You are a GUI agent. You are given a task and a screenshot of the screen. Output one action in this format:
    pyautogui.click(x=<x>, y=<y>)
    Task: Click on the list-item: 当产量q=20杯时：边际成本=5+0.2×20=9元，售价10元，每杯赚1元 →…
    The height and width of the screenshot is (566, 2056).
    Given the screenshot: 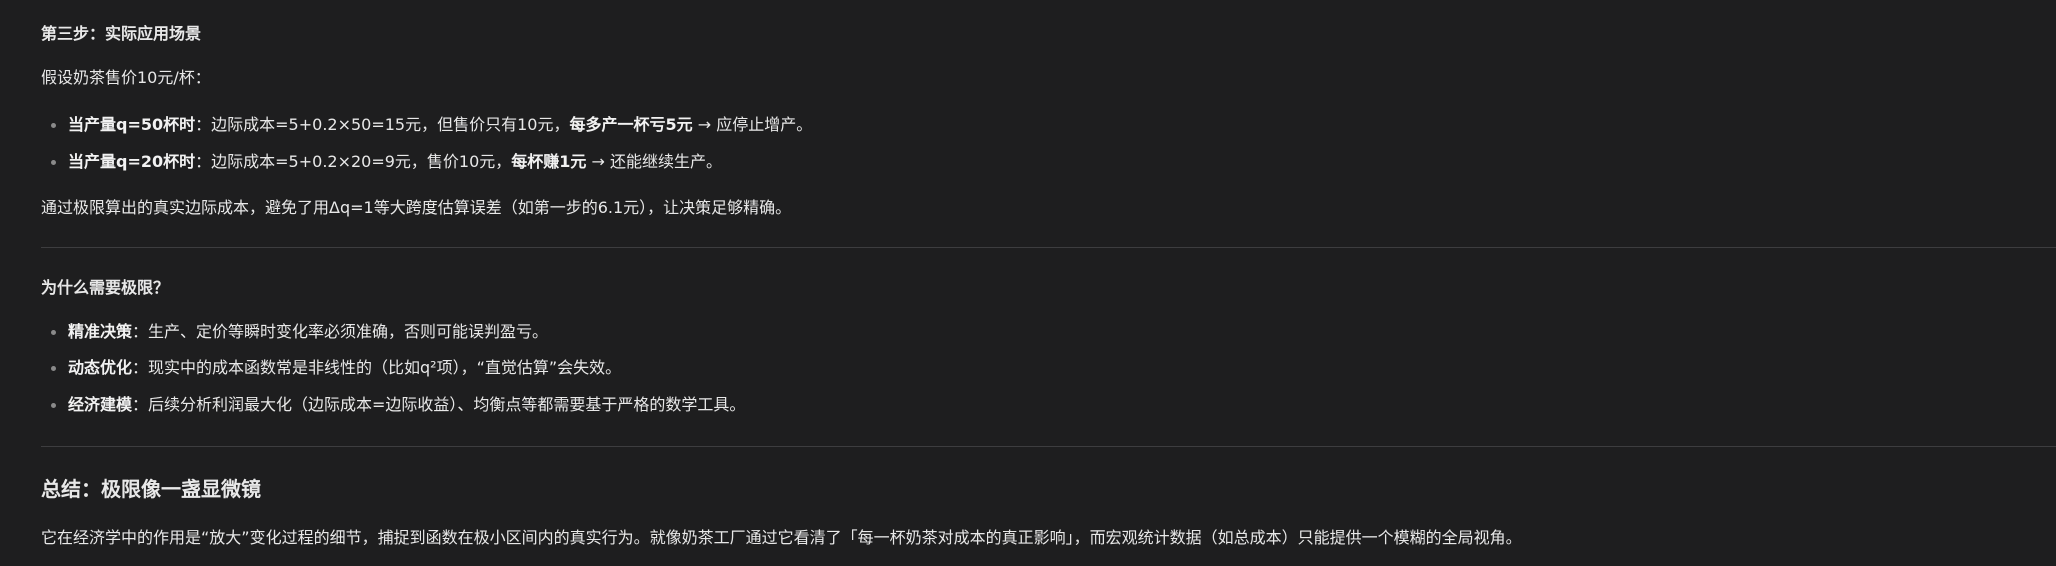 What is the action you would take?
    pyautogui.click(x=381, y=162)
    